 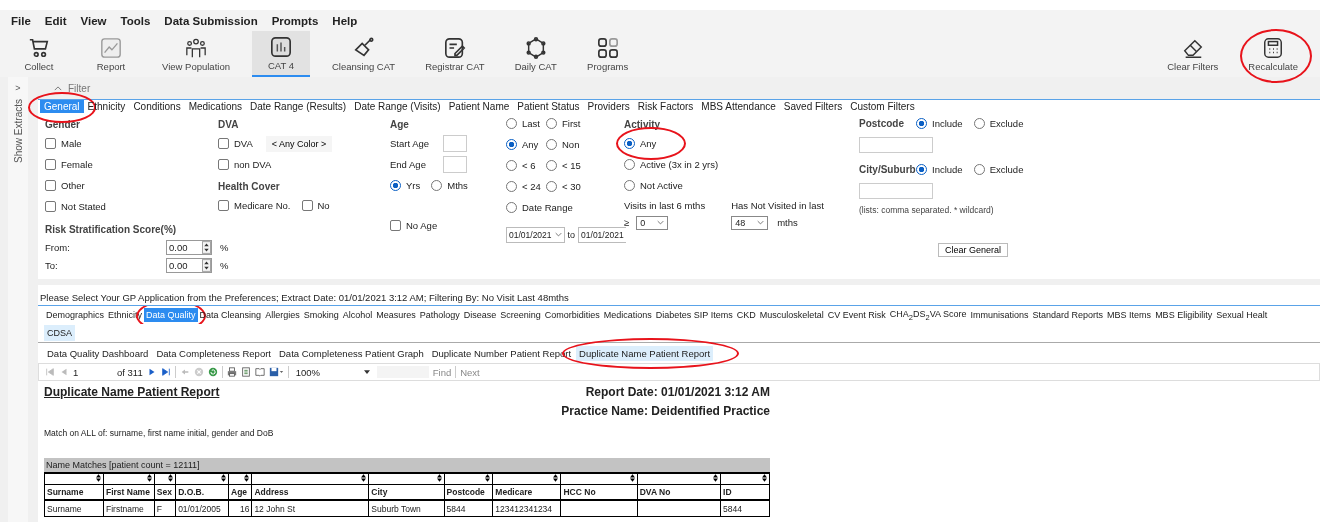 What do you see at coordinates (276, 372) in the screenshot?
I see `save-icon` at bounding box center [276, 372].